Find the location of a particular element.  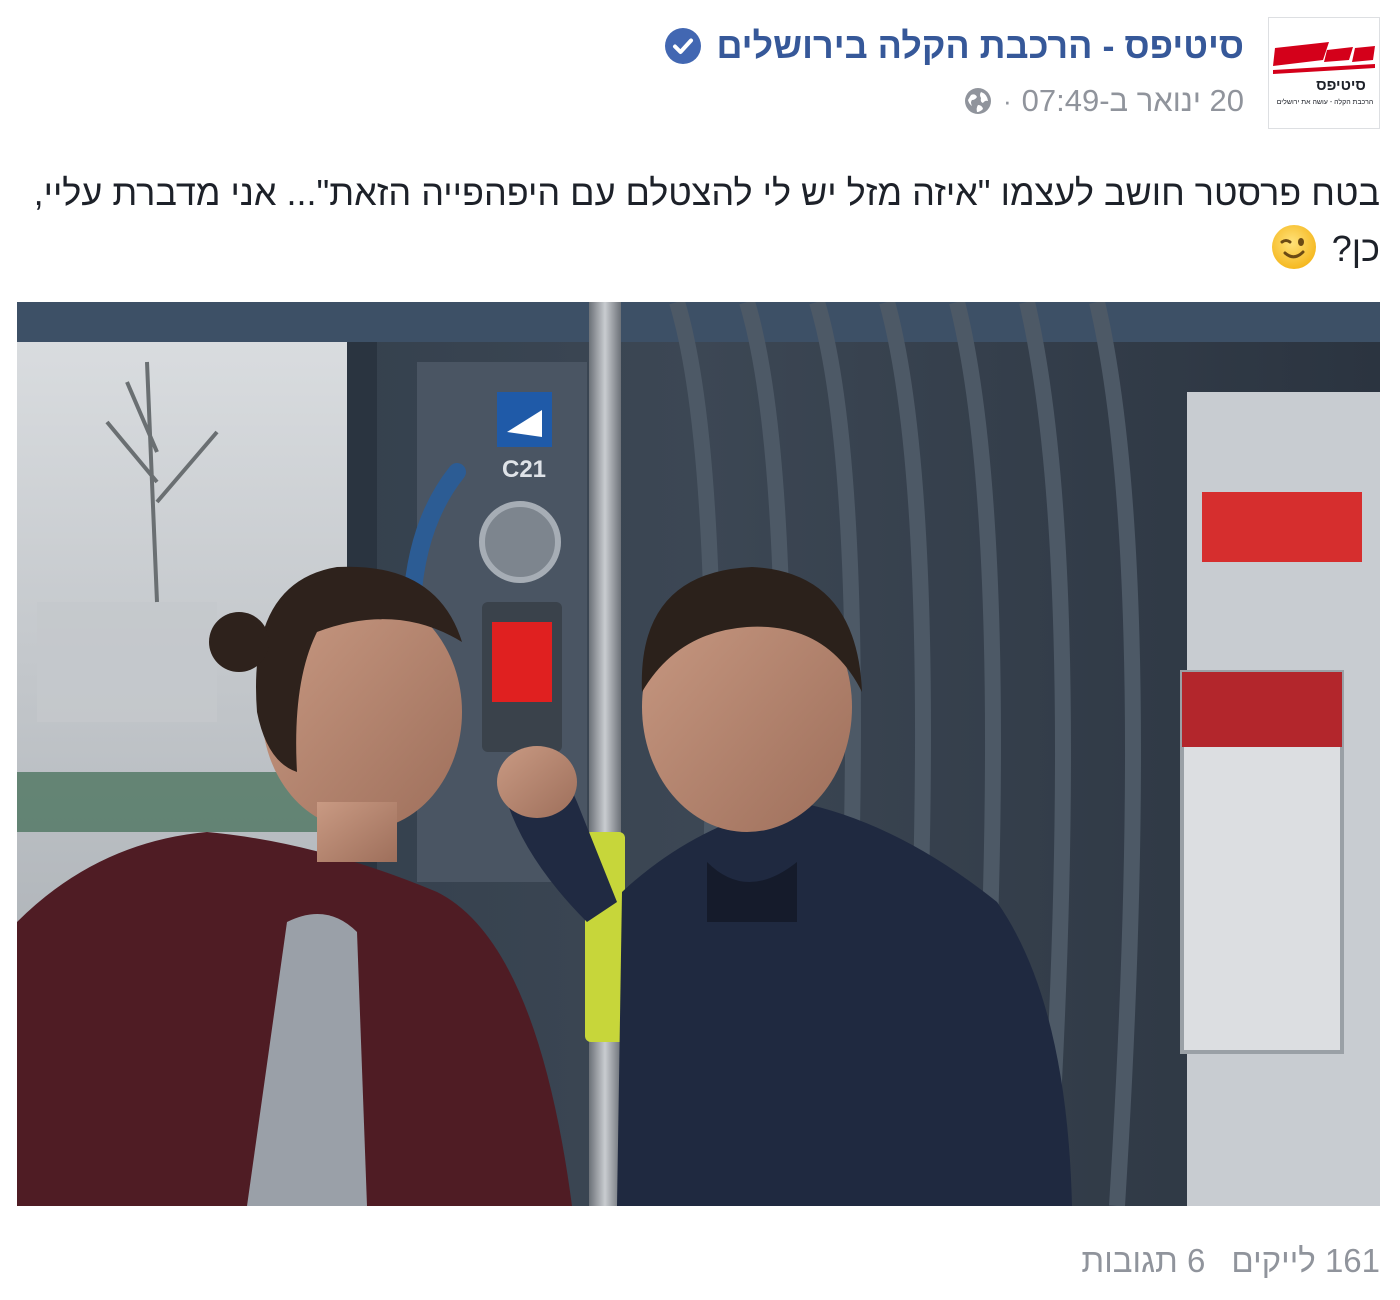

verified-check-icon is located at coordinates (683, 46).